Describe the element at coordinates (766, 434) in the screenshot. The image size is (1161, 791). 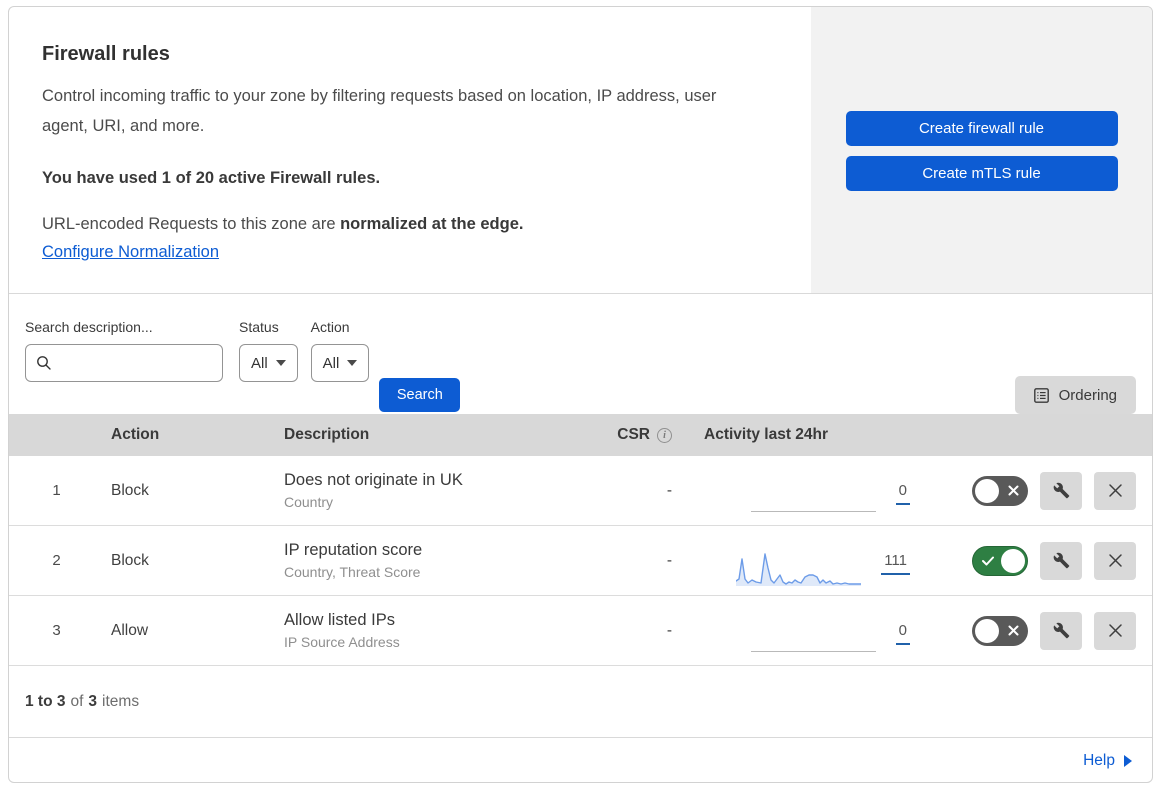
I see `column-activity: Activity last 24hr` at that location.